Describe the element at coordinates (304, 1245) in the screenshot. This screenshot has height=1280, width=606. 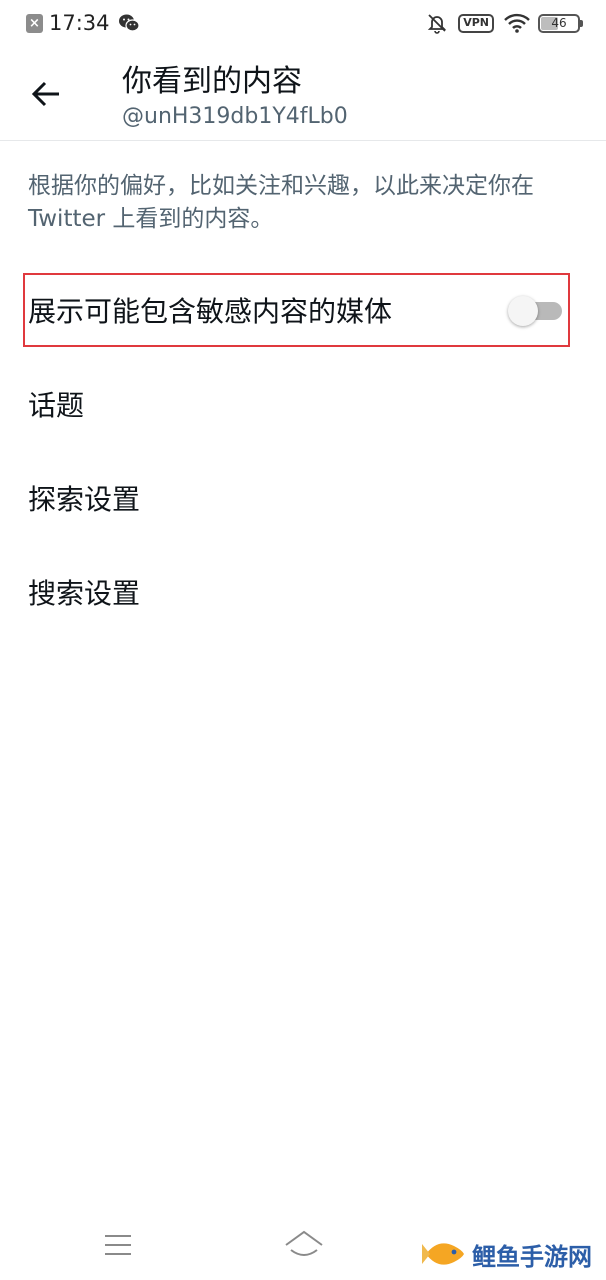
I see `home-icon` at that location.